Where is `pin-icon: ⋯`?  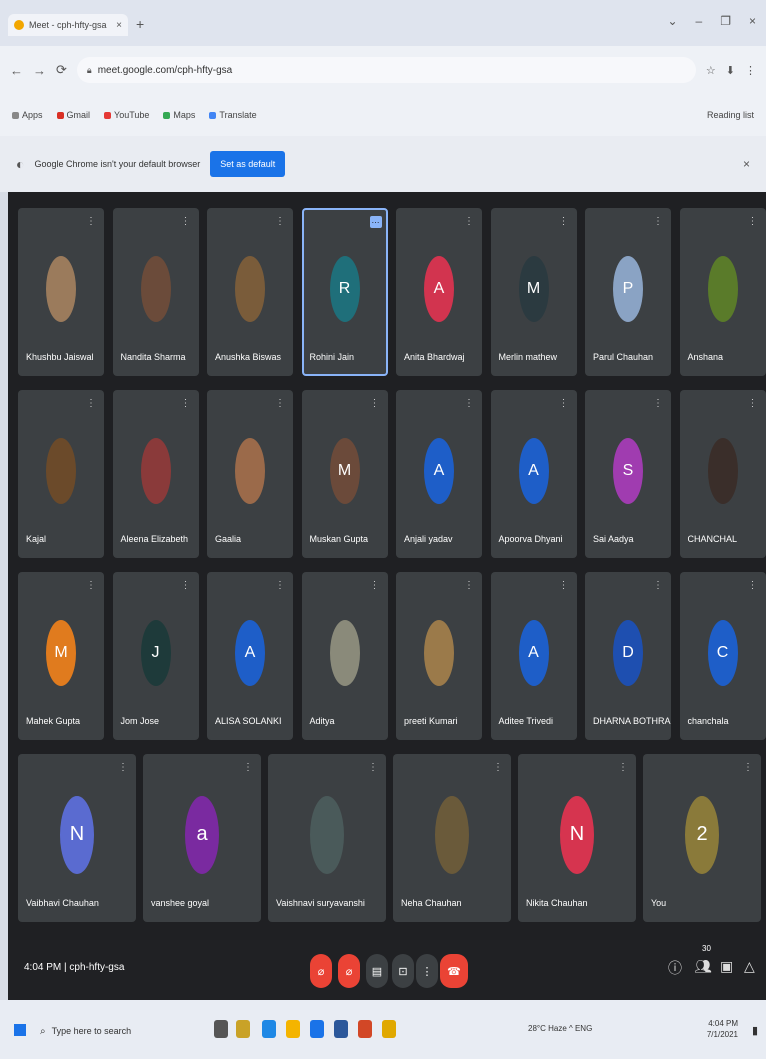
pin-icon: ⋯ is located at coordinates (375, 222).